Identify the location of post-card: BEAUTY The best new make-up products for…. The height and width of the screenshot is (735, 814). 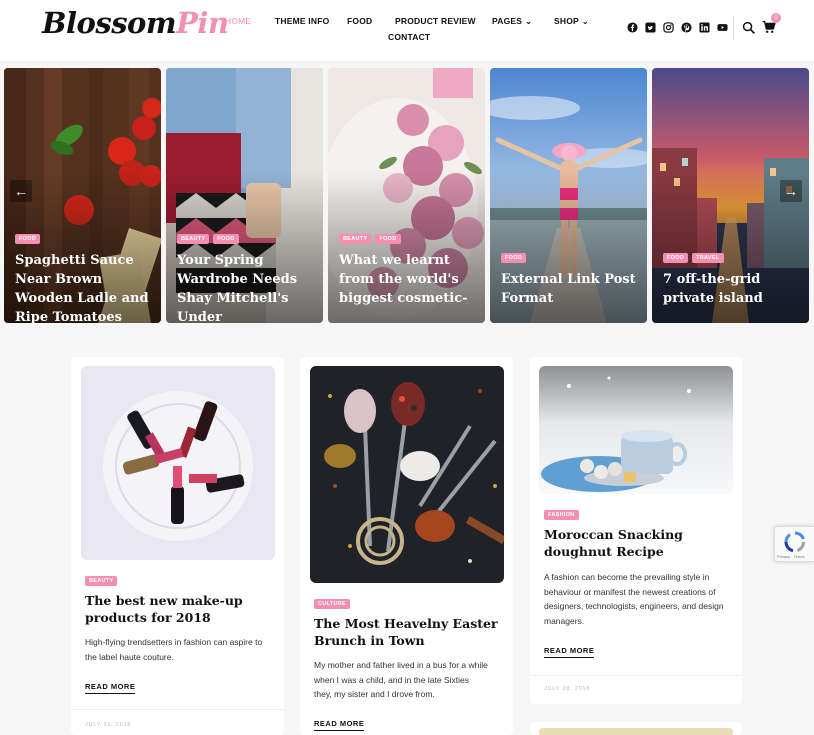
(177, 546).